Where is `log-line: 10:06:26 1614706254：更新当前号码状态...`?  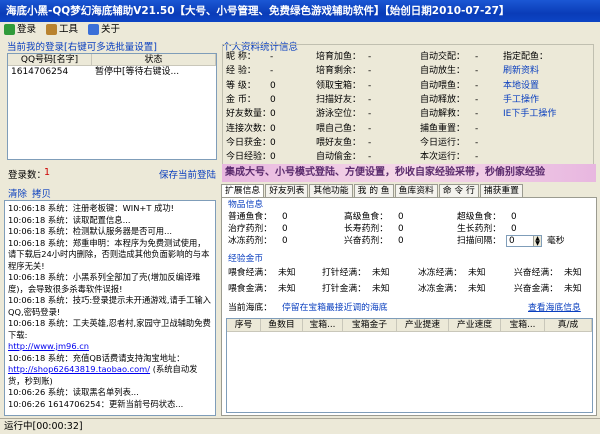 log-line: 10:06:26 1614706254：更新当前号码状态... is located at coordinates (96, 403).